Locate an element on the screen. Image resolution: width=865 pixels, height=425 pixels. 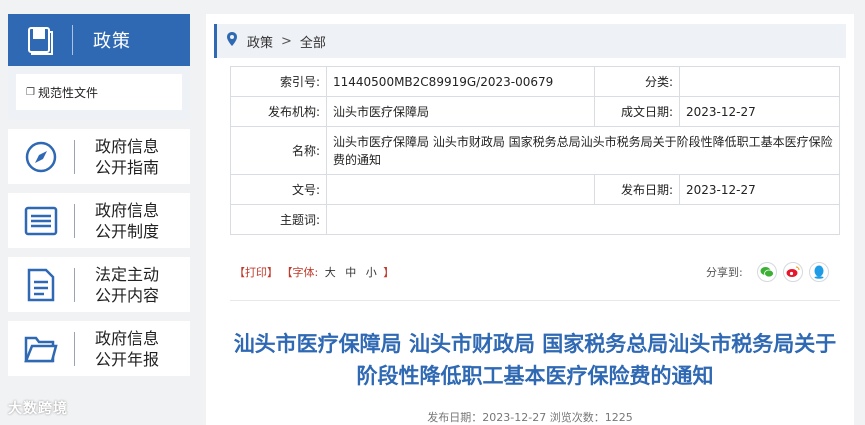
sidebar-item-label: 政府信息 公开制度 is located at coordinates (127, 220).